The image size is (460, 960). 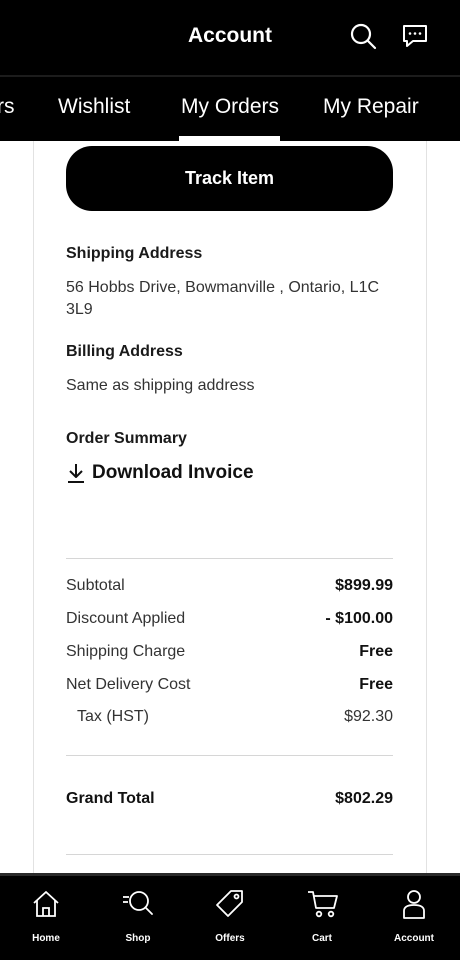 I want to click on person-icon, so click(x=414, y=904).